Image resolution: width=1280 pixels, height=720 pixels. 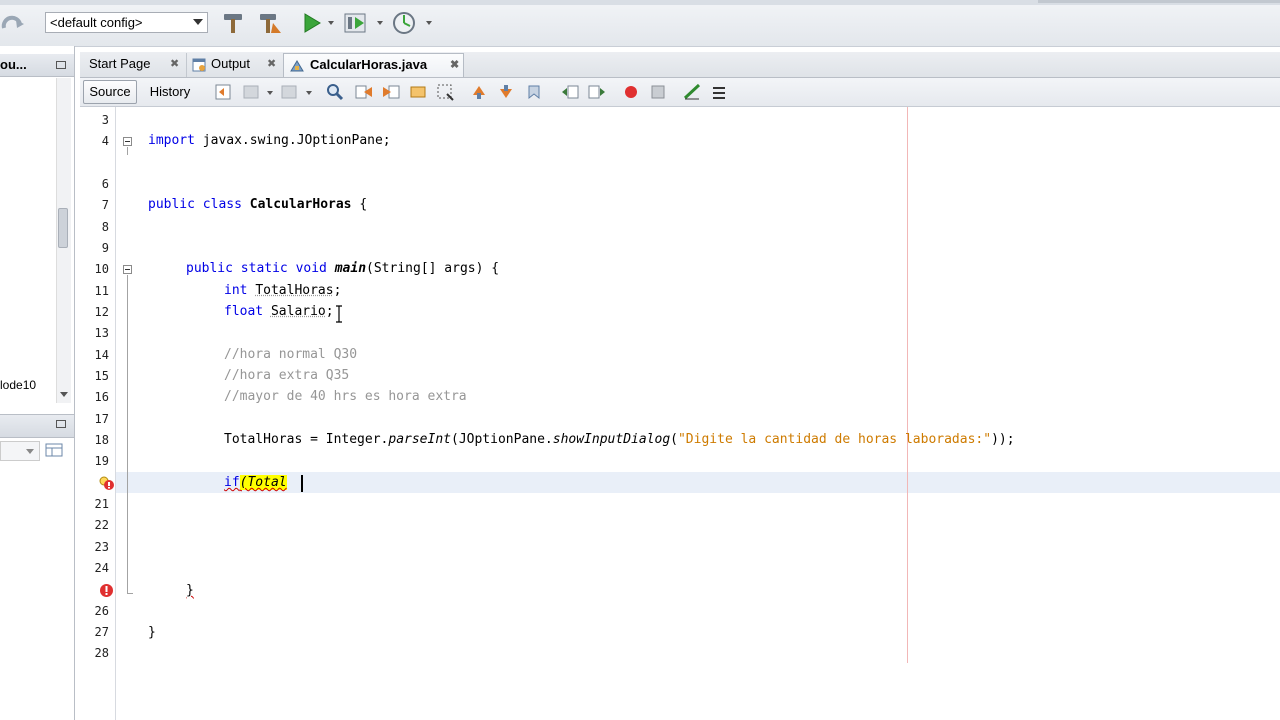 I want to click on warning-error-icon, so click(x=107, y=483).